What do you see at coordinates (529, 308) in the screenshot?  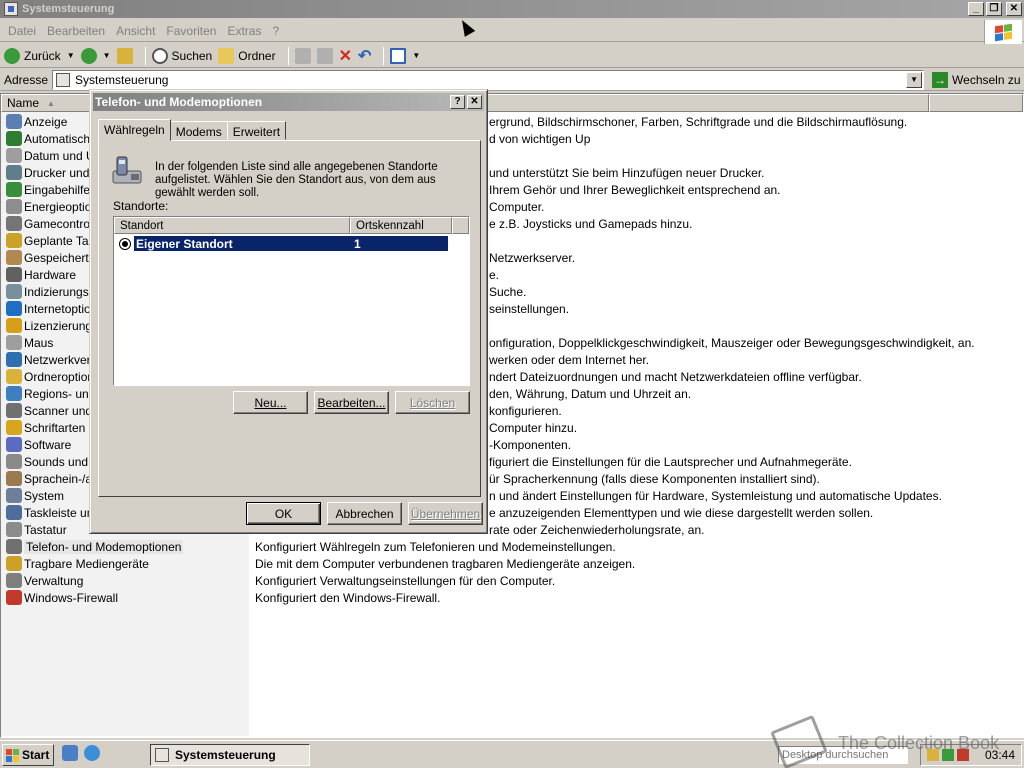 I see `item-description: seinstellungen.` at bounding box center [529, 308].